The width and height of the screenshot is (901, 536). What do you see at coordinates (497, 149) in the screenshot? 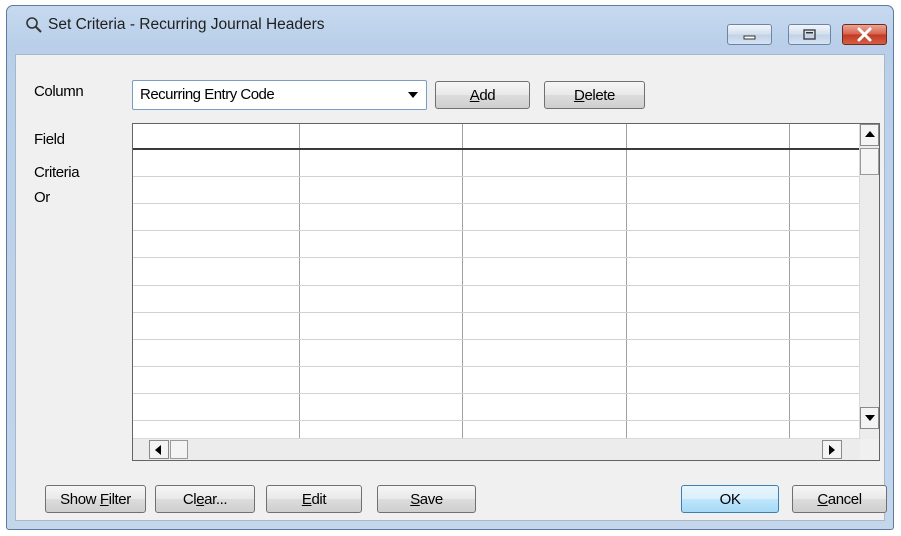
I see `grid-header-divider` at bounding box center [497, 149].